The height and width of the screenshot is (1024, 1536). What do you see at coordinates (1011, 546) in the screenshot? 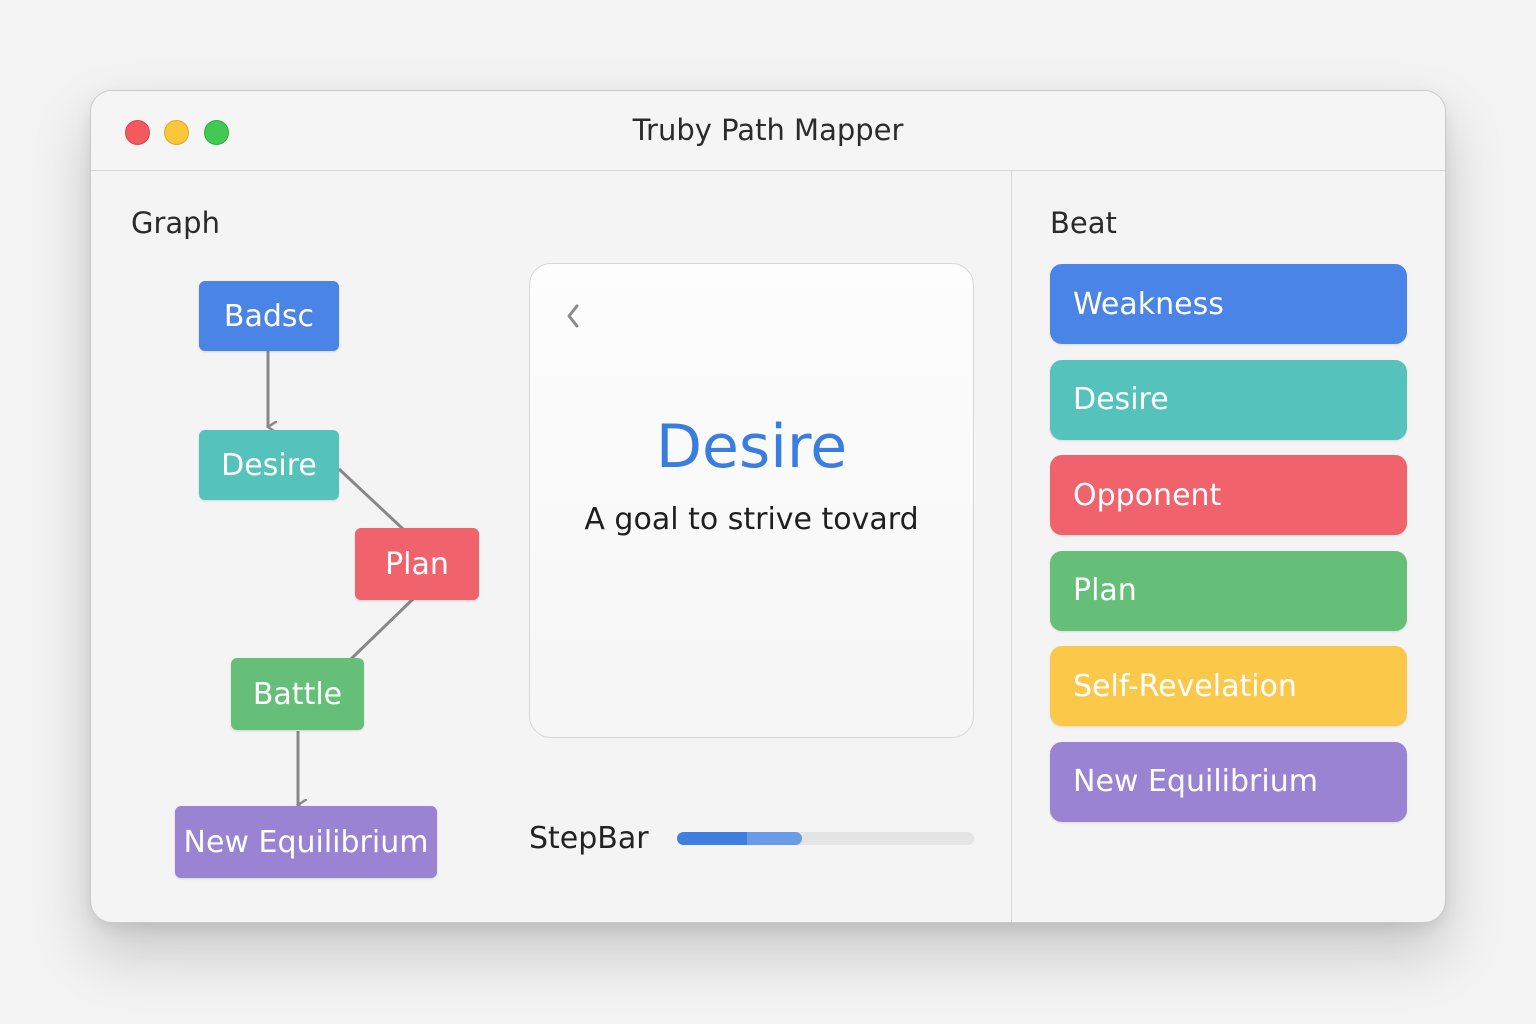
I see `panel-divider` at bounding box center [1011, 546].